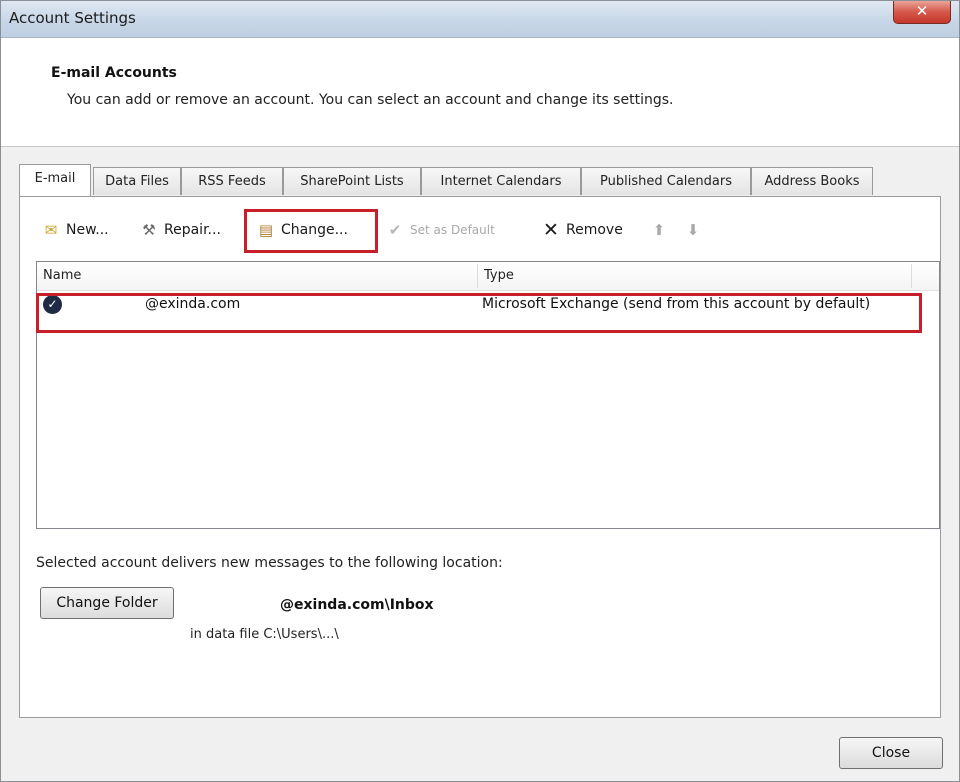 The width and height of the screenshot is (960, 782). What do you see at coordinates (352, 181) in the screenshot?
I see `tab-sharepoint-lists: SharePoint Lists` at bounding box center [352, 181].